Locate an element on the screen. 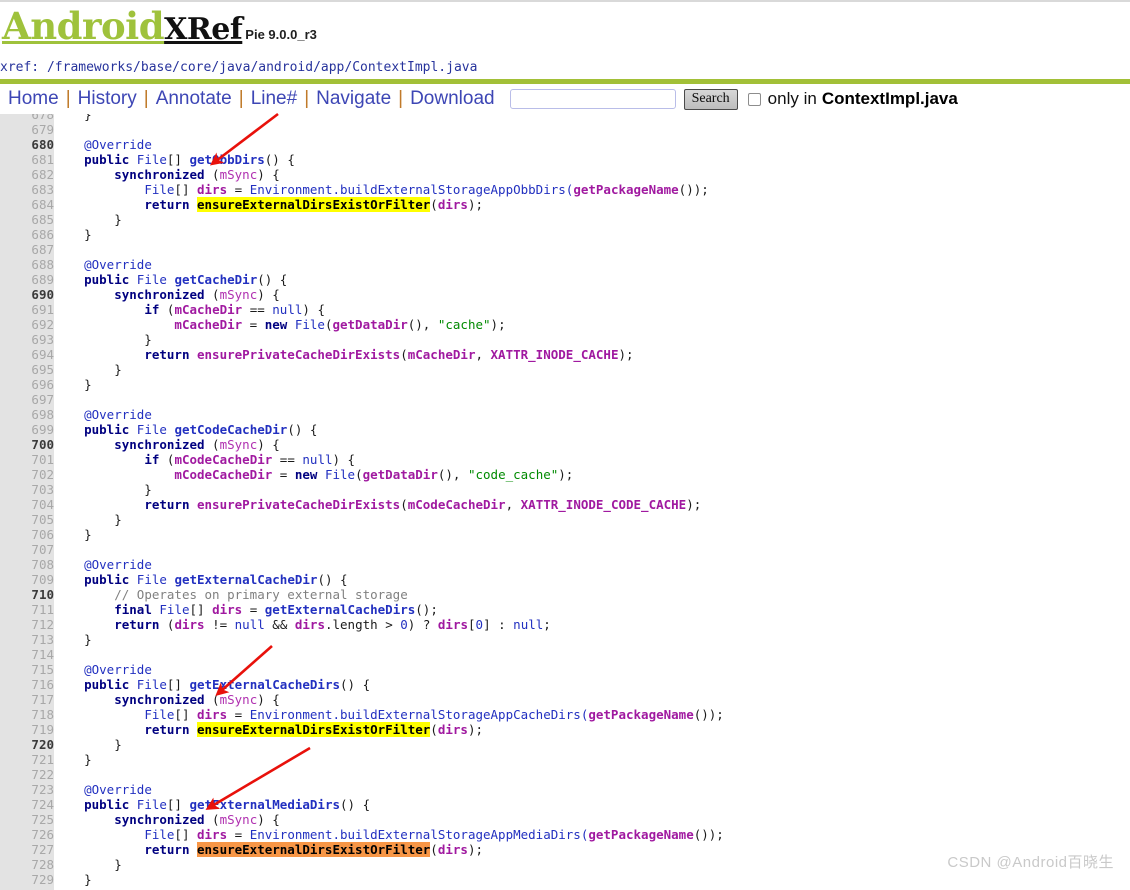 The height and width of the screenshot is (890, 1130). line-number-681: 681 is located at coordinates (27, 159).